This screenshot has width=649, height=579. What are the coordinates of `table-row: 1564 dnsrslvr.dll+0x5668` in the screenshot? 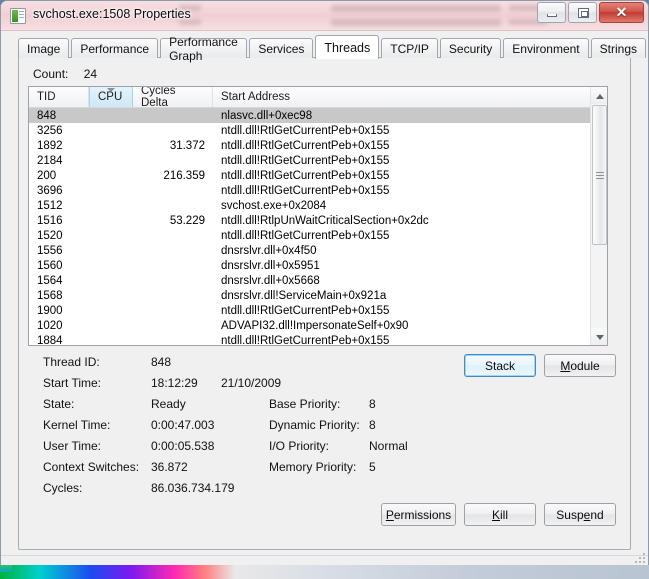 It's located at (318, 280).